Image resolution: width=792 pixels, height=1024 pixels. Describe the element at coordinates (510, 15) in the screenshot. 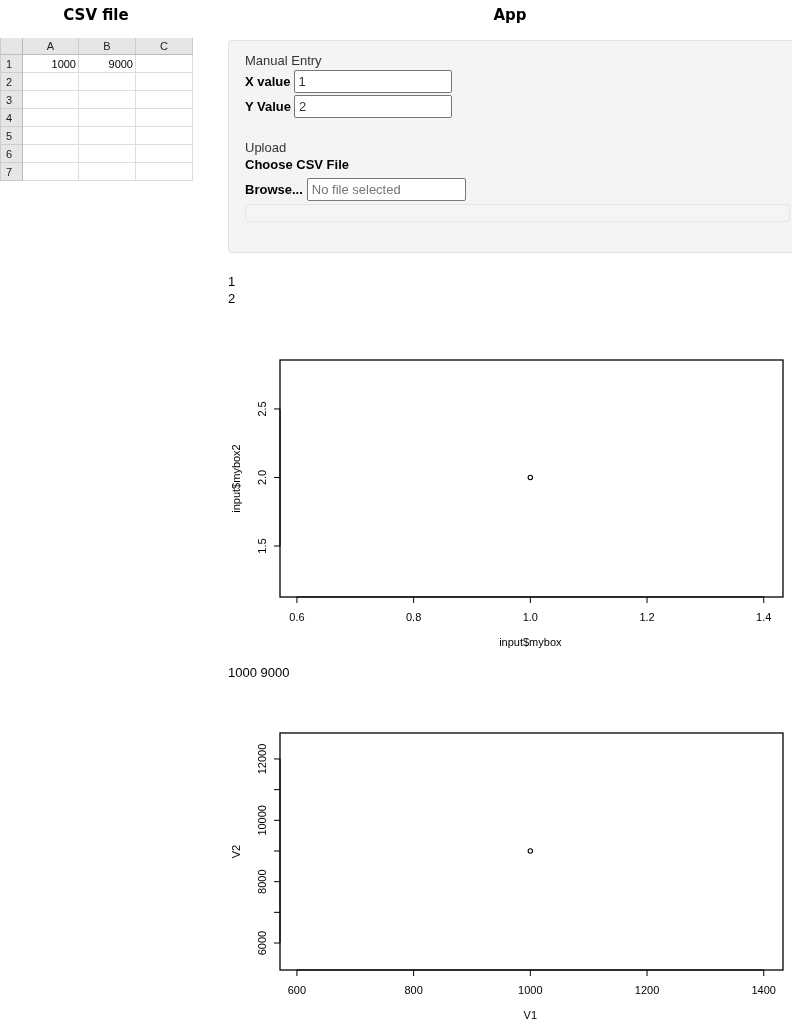

I see `section-title: App` at that location.